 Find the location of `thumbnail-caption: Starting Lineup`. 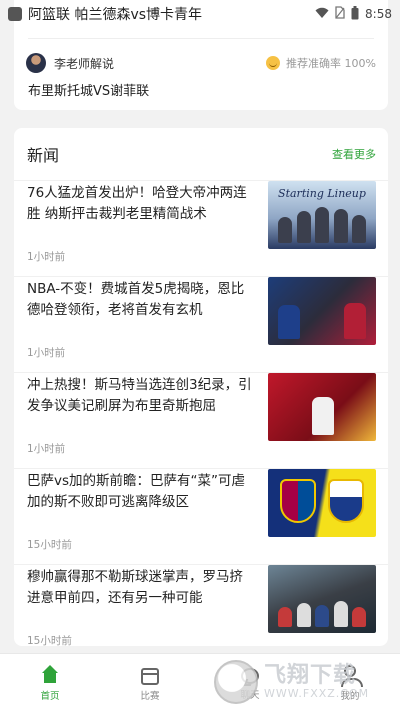

thumbnail-caption: Starting Lineup is located at coordinates (322, 193).